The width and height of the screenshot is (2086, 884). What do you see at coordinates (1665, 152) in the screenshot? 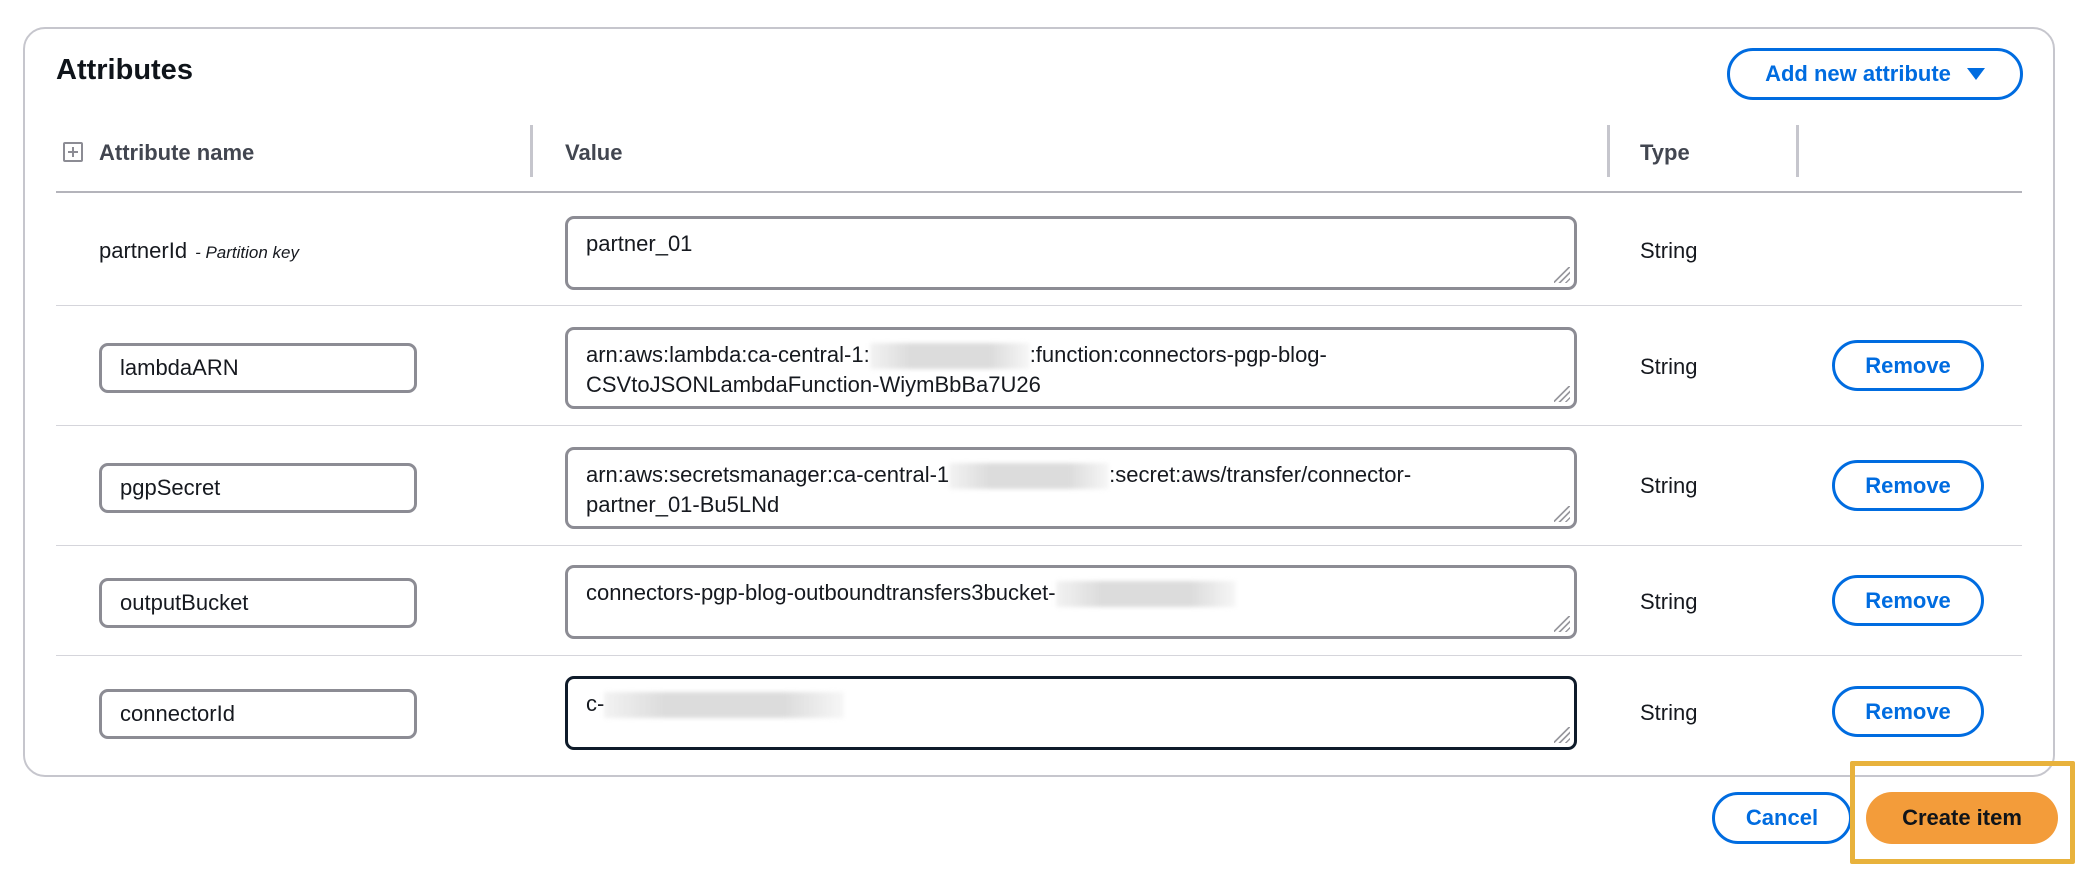
I see `header-type: Type` at bounding box center [1665, 152].